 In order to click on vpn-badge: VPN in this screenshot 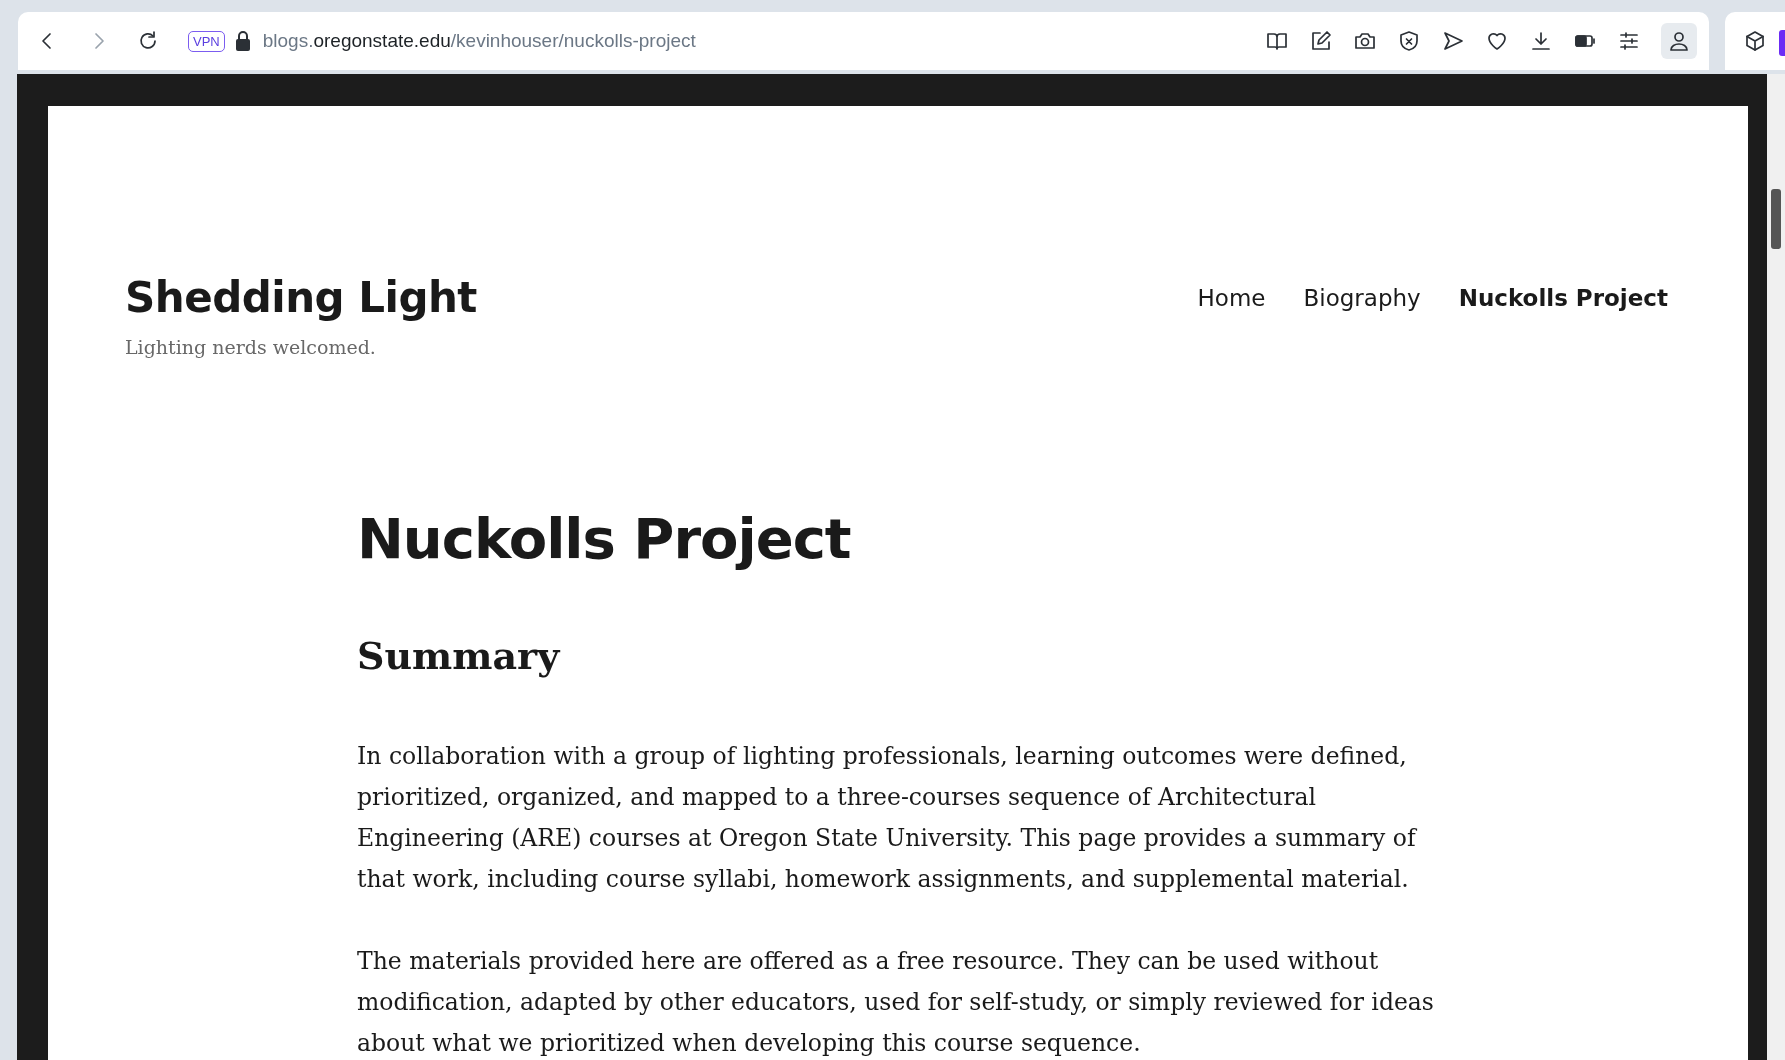, I will do `click(206, 41)`.